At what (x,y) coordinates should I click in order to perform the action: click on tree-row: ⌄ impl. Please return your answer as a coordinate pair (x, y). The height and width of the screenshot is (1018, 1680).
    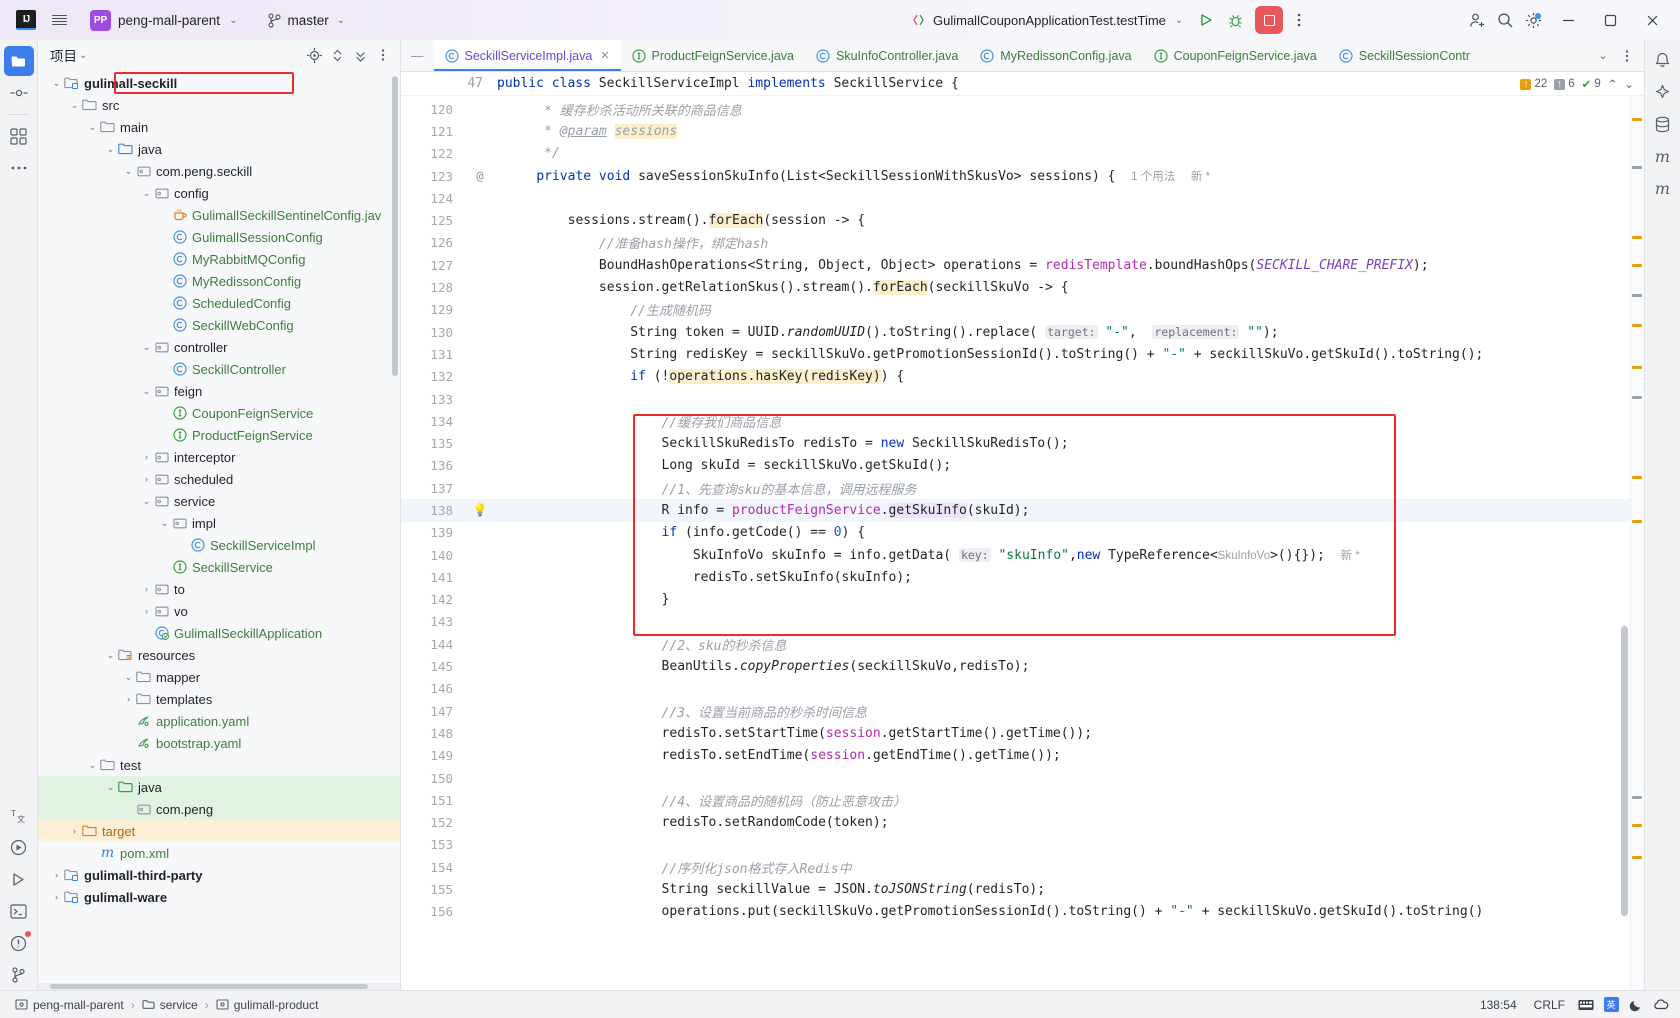
    Looking at the image, I should click on (219, 523).